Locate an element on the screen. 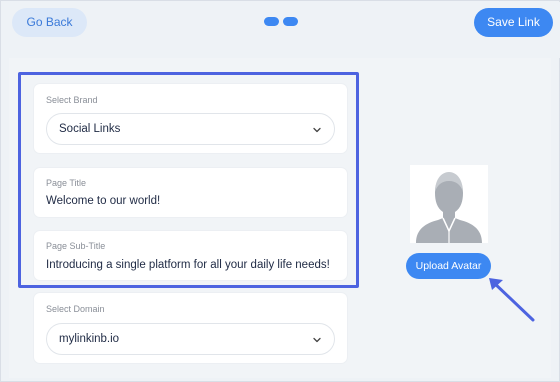  avatar is located at coordinates (449, 204).